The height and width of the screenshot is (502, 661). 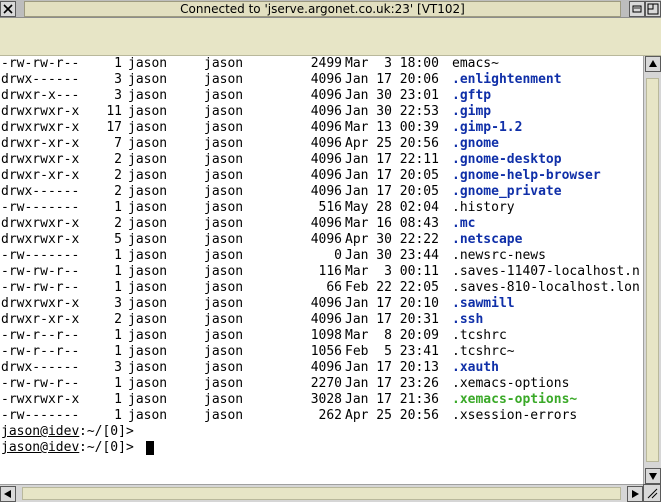 What do you see at coordinates (515, 399) in the screenshot?
I see `listing-name: .xemacs-options~` at bounding box center [515, 399].